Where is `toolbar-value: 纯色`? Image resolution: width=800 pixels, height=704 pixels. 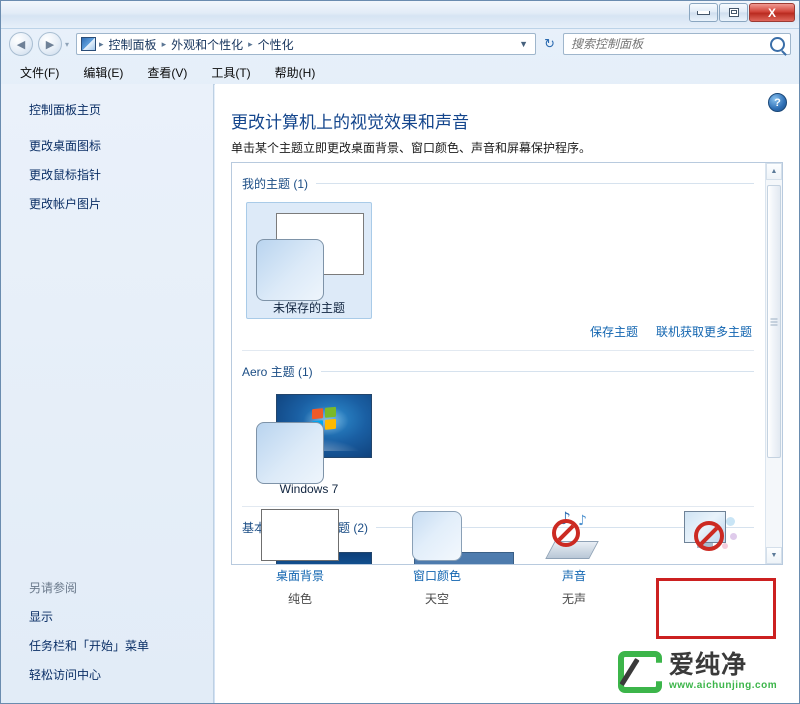
toolbar-value: 纯色 is located at coordinates (299, 599).